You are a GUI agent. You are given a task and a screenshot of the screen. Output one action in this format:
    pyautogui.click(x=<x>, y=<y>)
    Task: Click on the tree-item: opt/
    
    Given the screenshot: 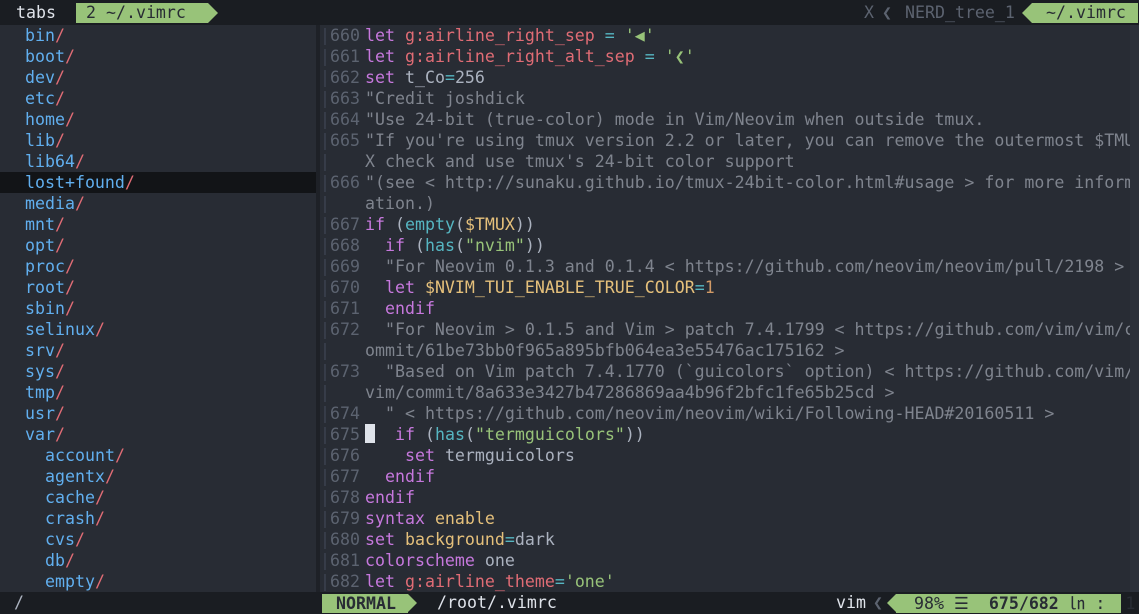 What is the action you would take?
    pyautogui.click(x=158, y=245)
    